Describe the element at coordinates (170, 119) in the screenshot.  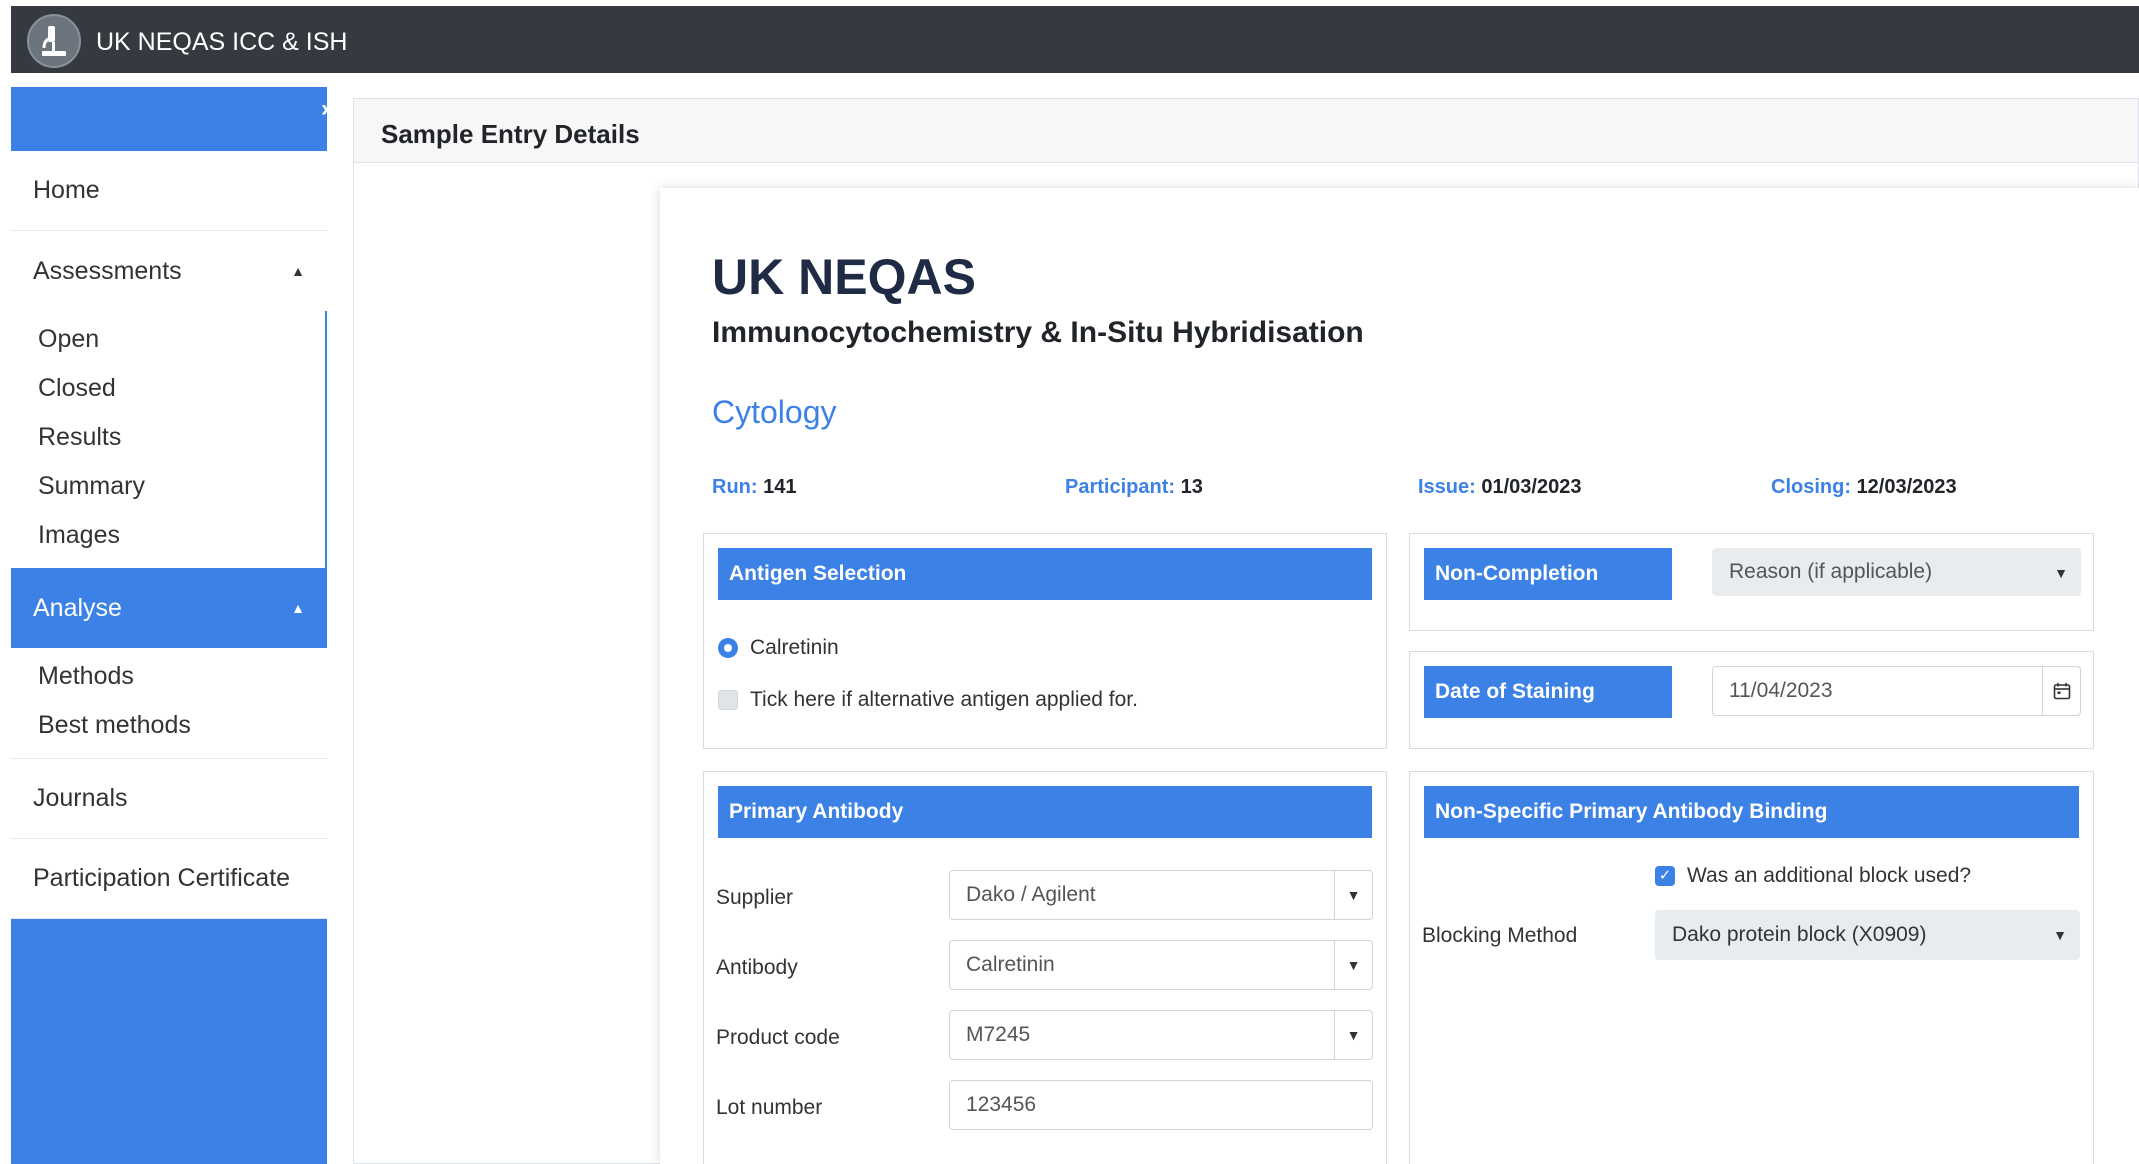
I see `sidebar-toggle: ›` at that location.